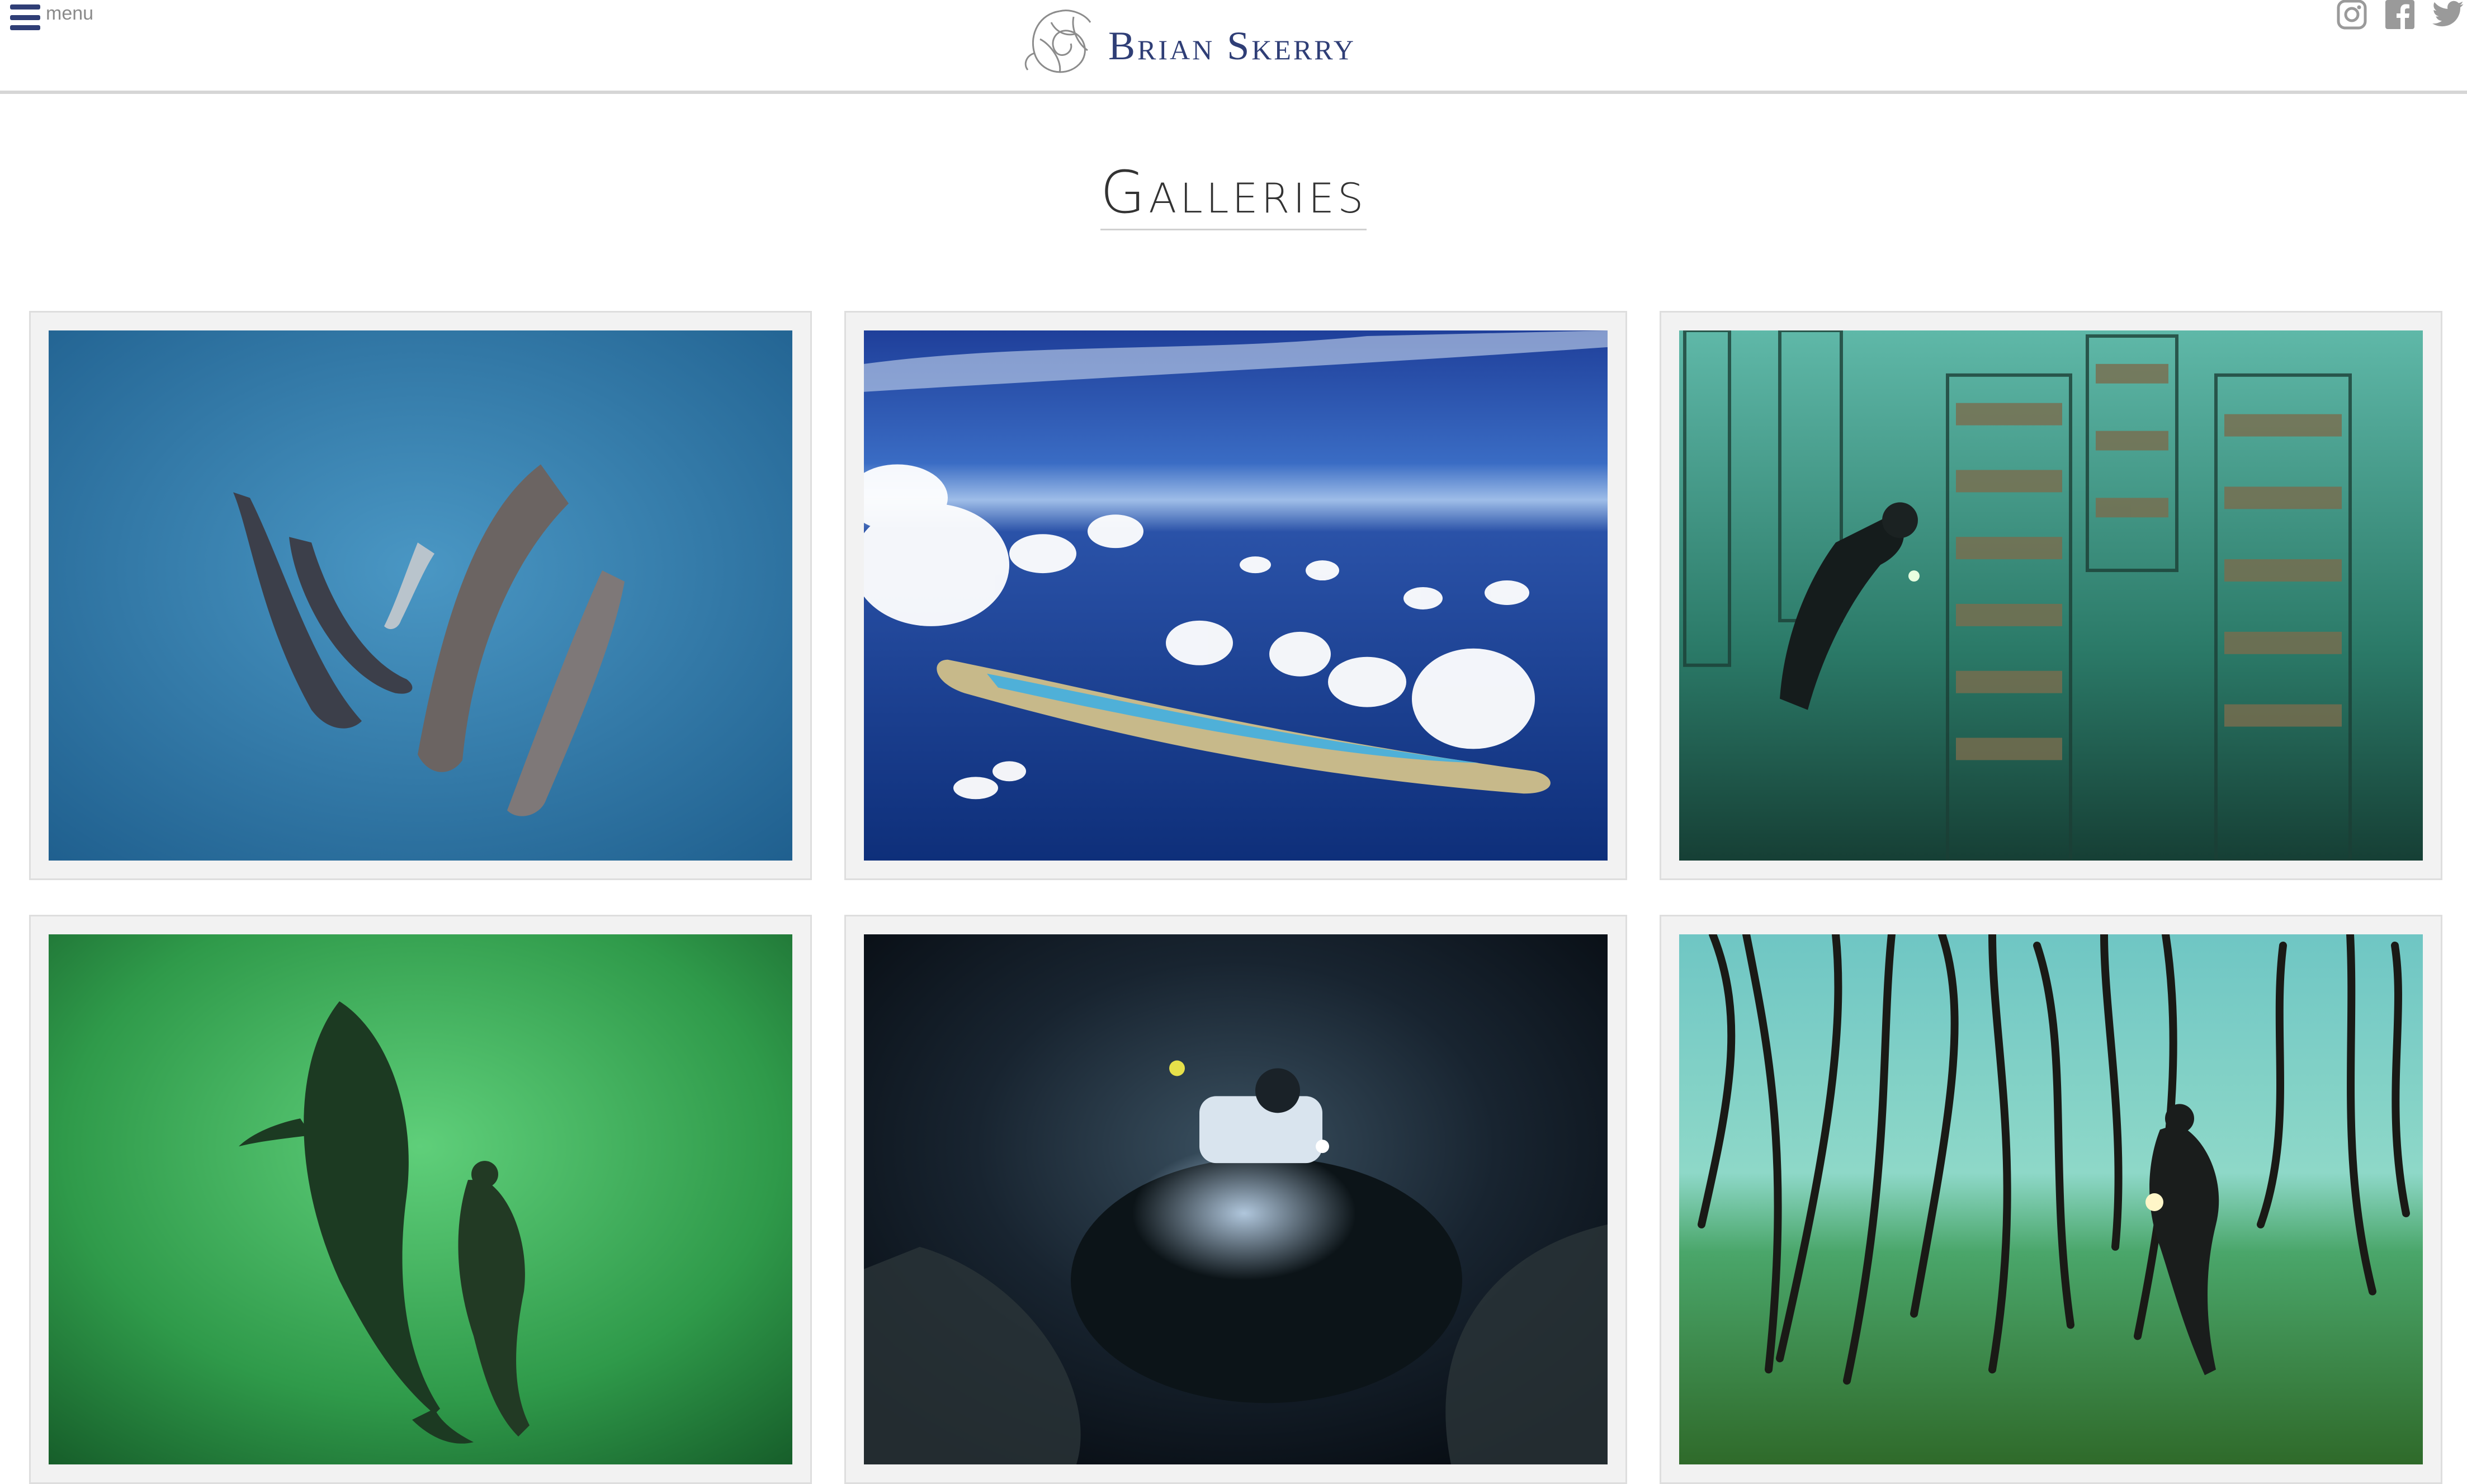 The image size is (2467, 1484). Describe the element at coordinates (2448, 15) in the screenshot. I see `twitter-icon` at that location.